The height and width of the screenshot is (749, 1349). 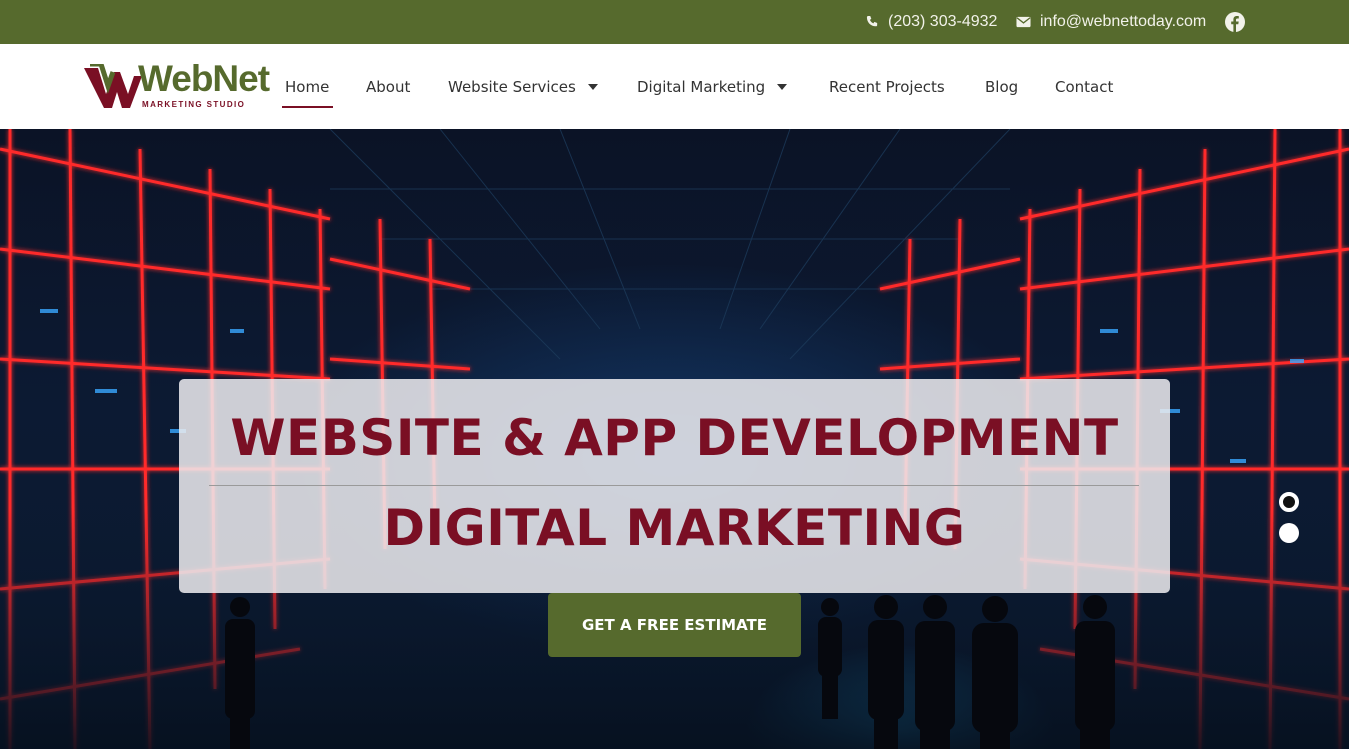 I want to click on envelope-icon, so click(x=1023, y=22).